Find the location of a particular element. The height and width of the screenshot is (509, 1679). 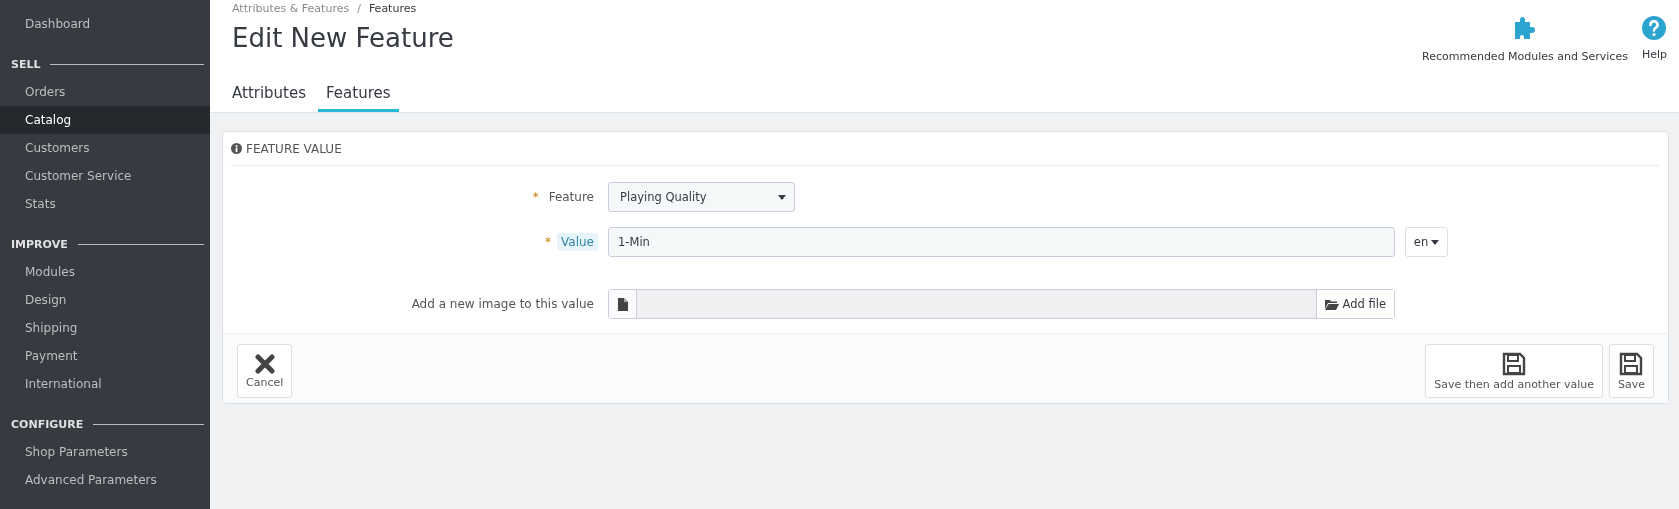

save-button: Save then add another value is located at coordinates (1514, 371).